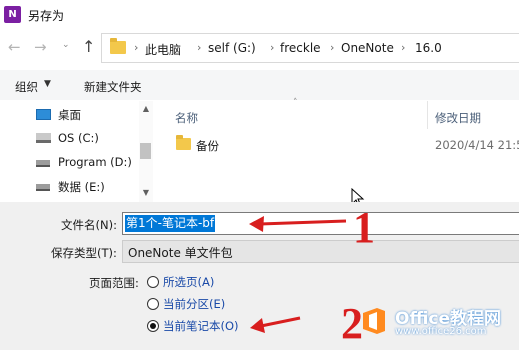  I want to click on watermark-url: www.office26.com, so click(441, 331).